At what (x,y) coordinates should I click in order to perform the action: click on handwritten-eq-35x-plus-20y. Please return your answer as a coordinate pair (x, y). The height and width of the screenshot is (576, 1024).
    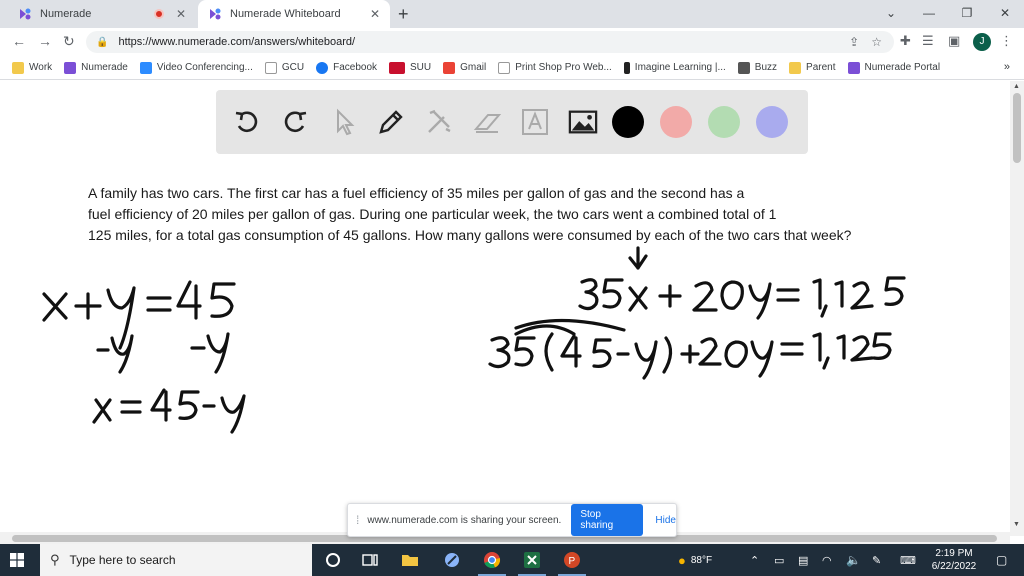
    Looking at the image, I should click on (742, 298).